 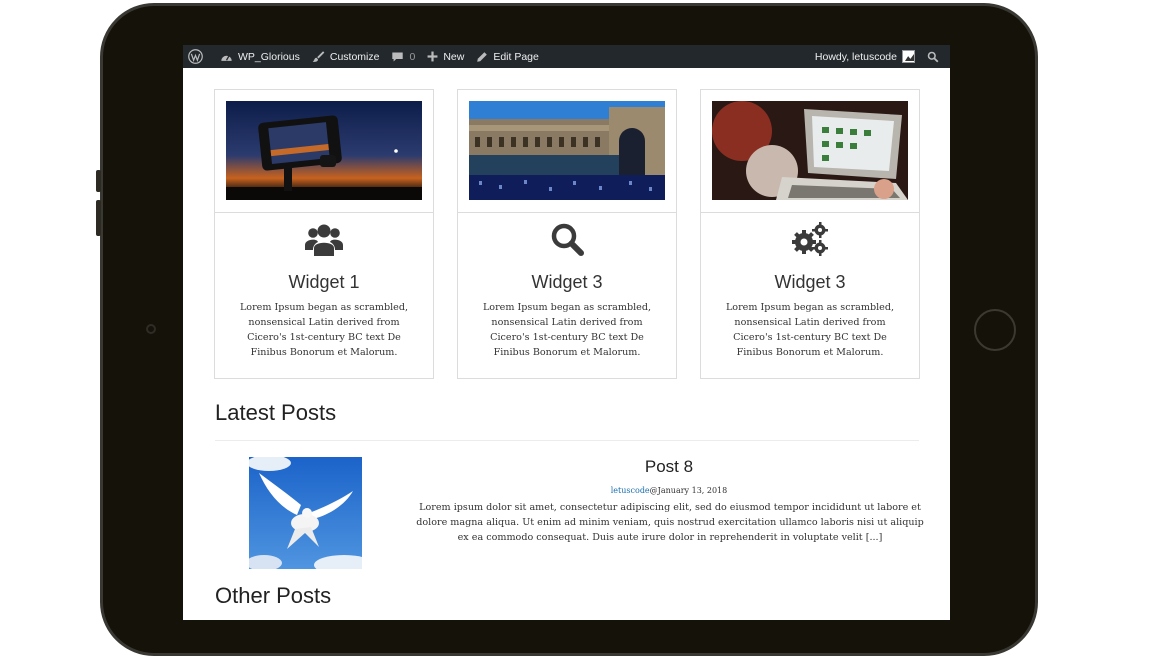 What do you see at coordinates (908, 56) in the screenshot?
I see `avatar` at bounding box center [908, 56].